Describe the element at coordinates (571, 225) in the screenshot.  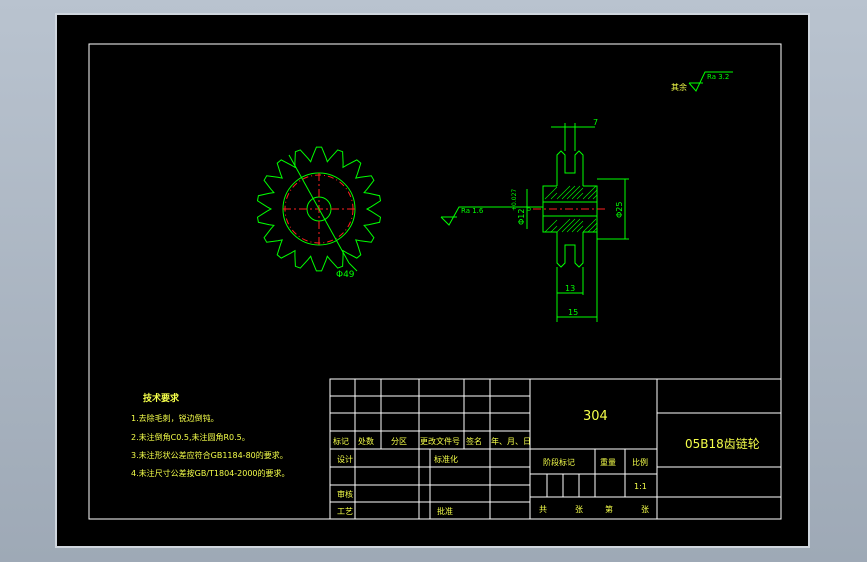
I see `lower-section-hatch` at that location.